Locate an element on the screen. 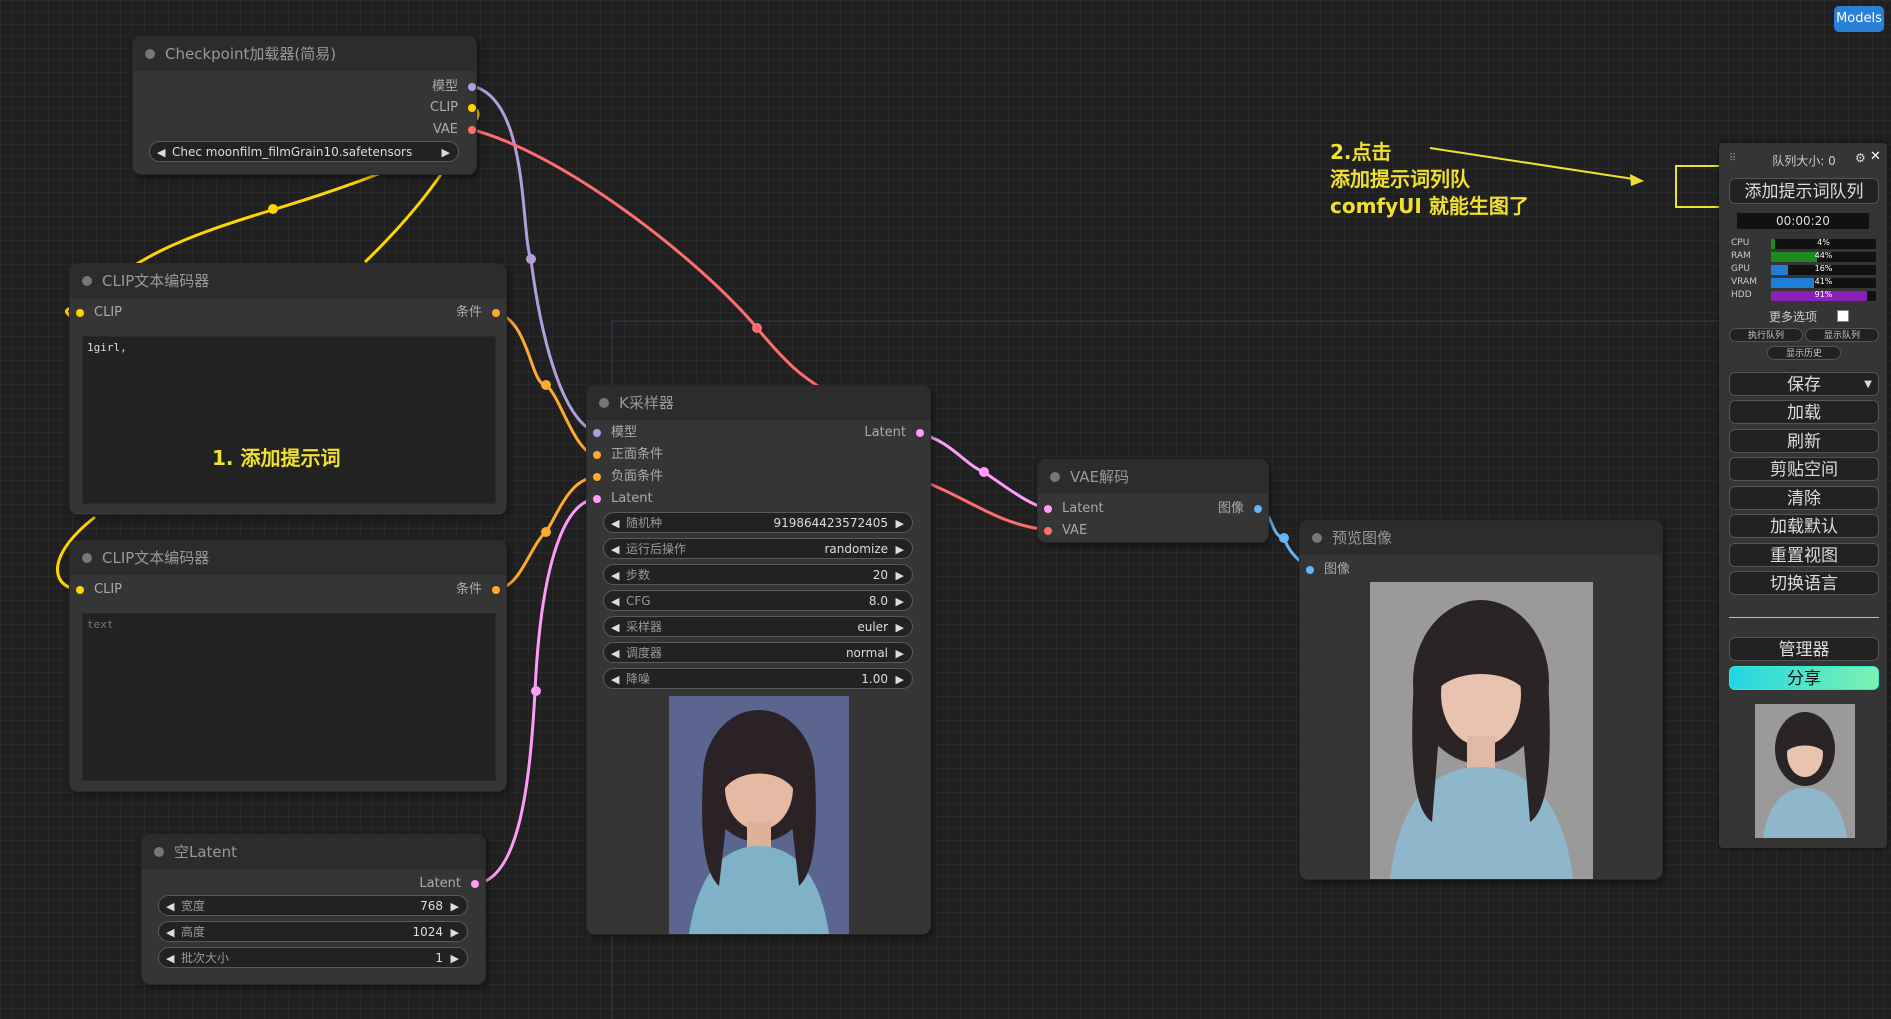  negative-prompt-textarea: text is located at coordinates (289, 697).